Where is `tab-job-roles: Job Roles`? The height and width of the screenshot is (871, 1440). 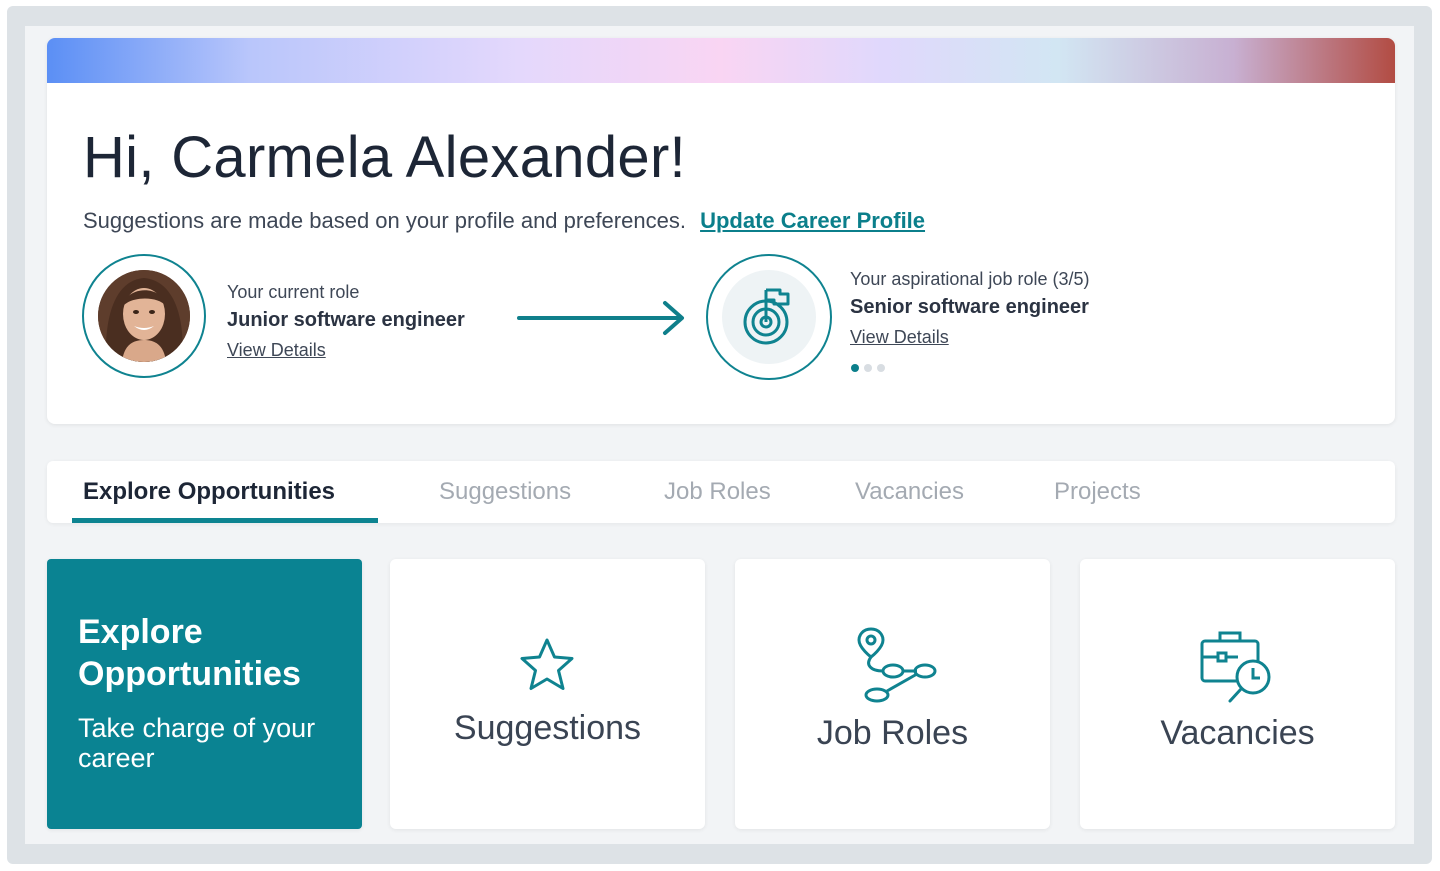 tab-job-roles: Job Roles is located at coordinates (717, 492).